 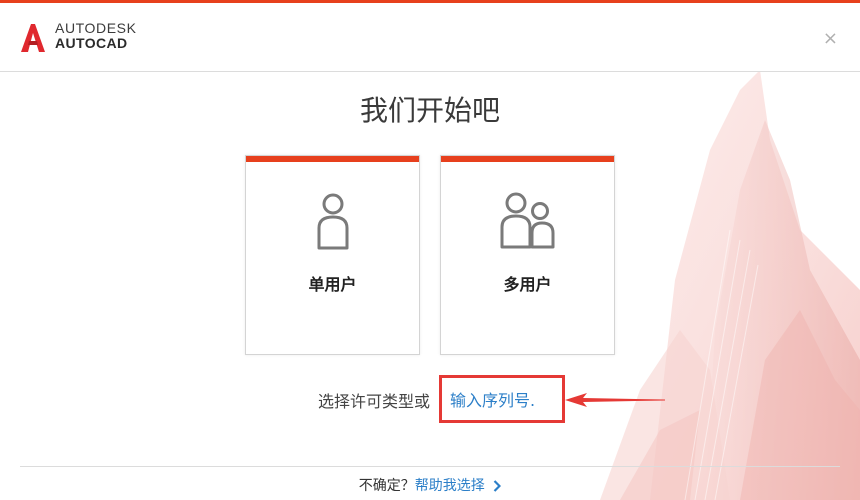 I want to click on help-me-choose-link: 帮助我选择, so click(x=450, y=486).